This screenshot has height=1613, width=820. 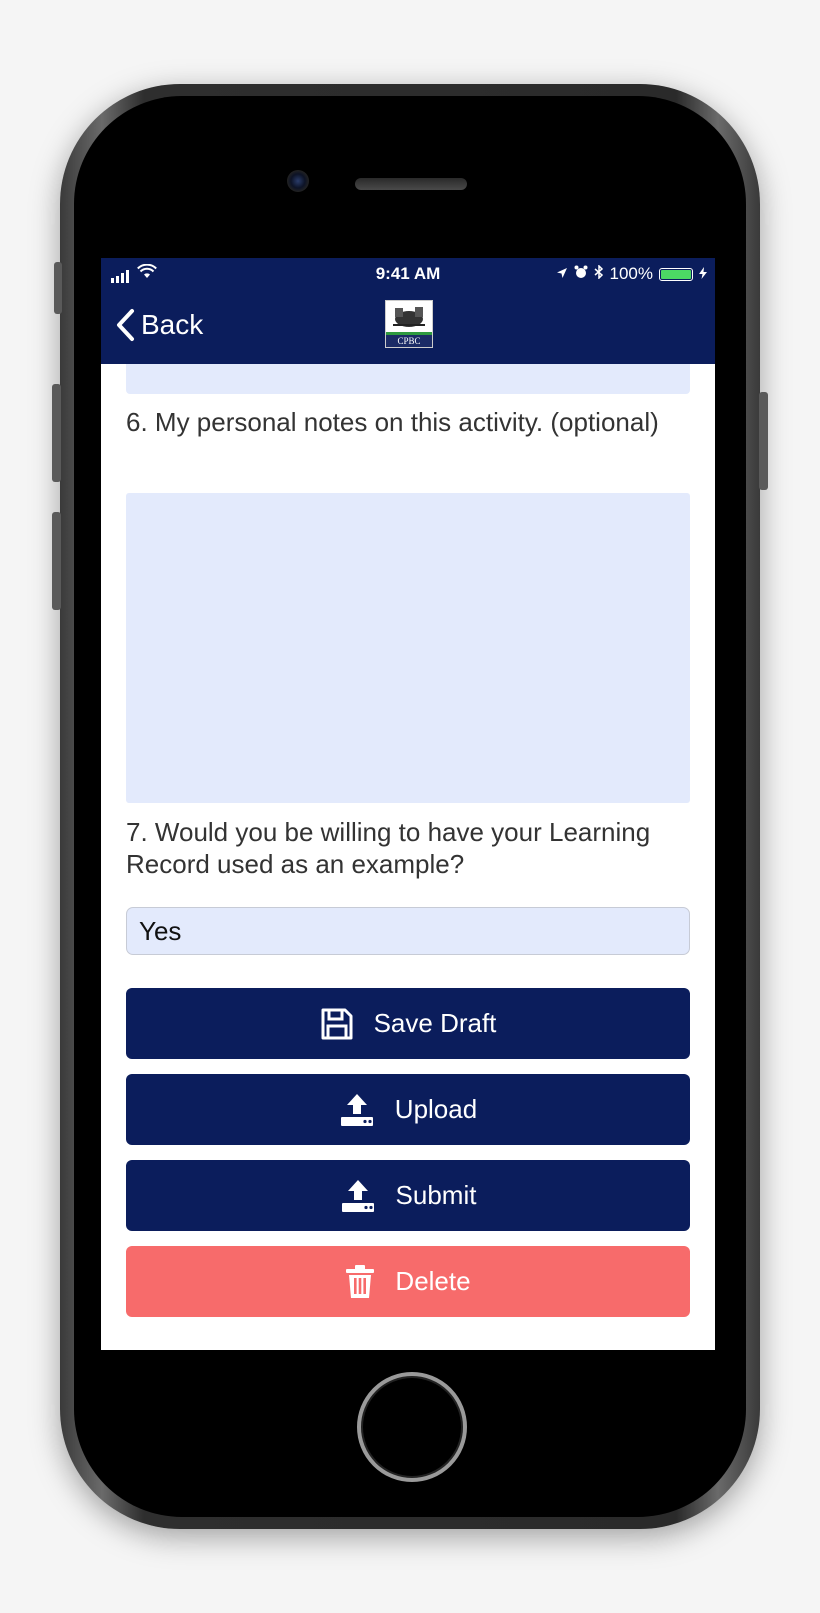 I want to click on delete-button: Delete, so click(x=408, y=1281).